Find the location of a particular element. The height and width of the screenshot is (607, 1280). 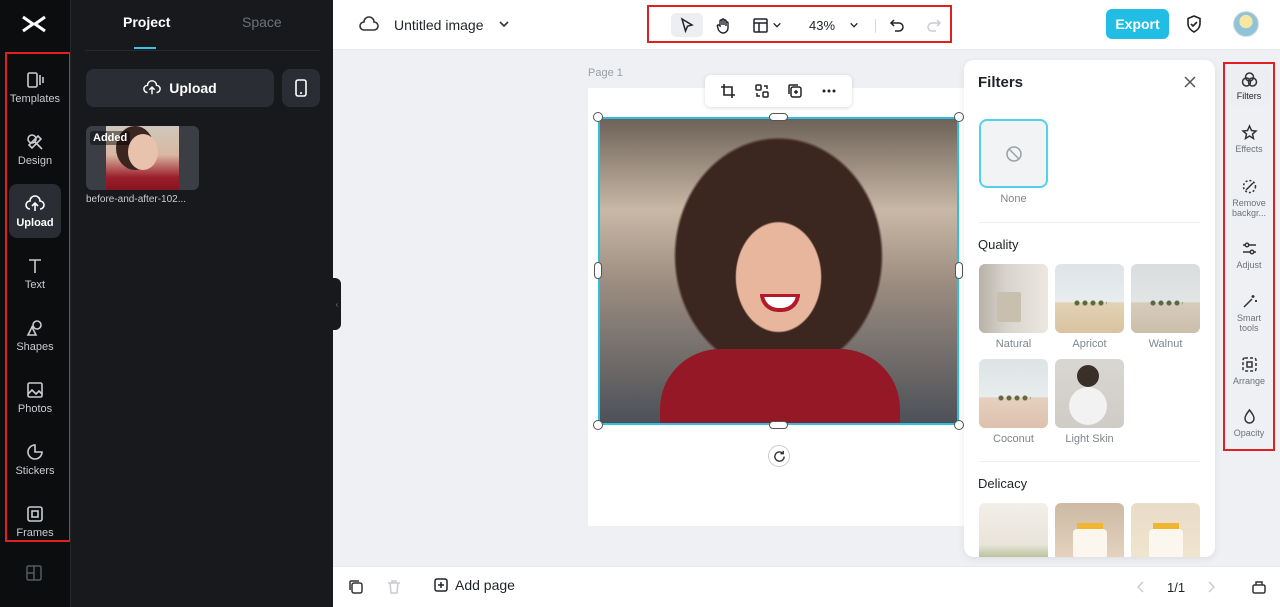

filter-label: None is located at coordinates (1013, 199).